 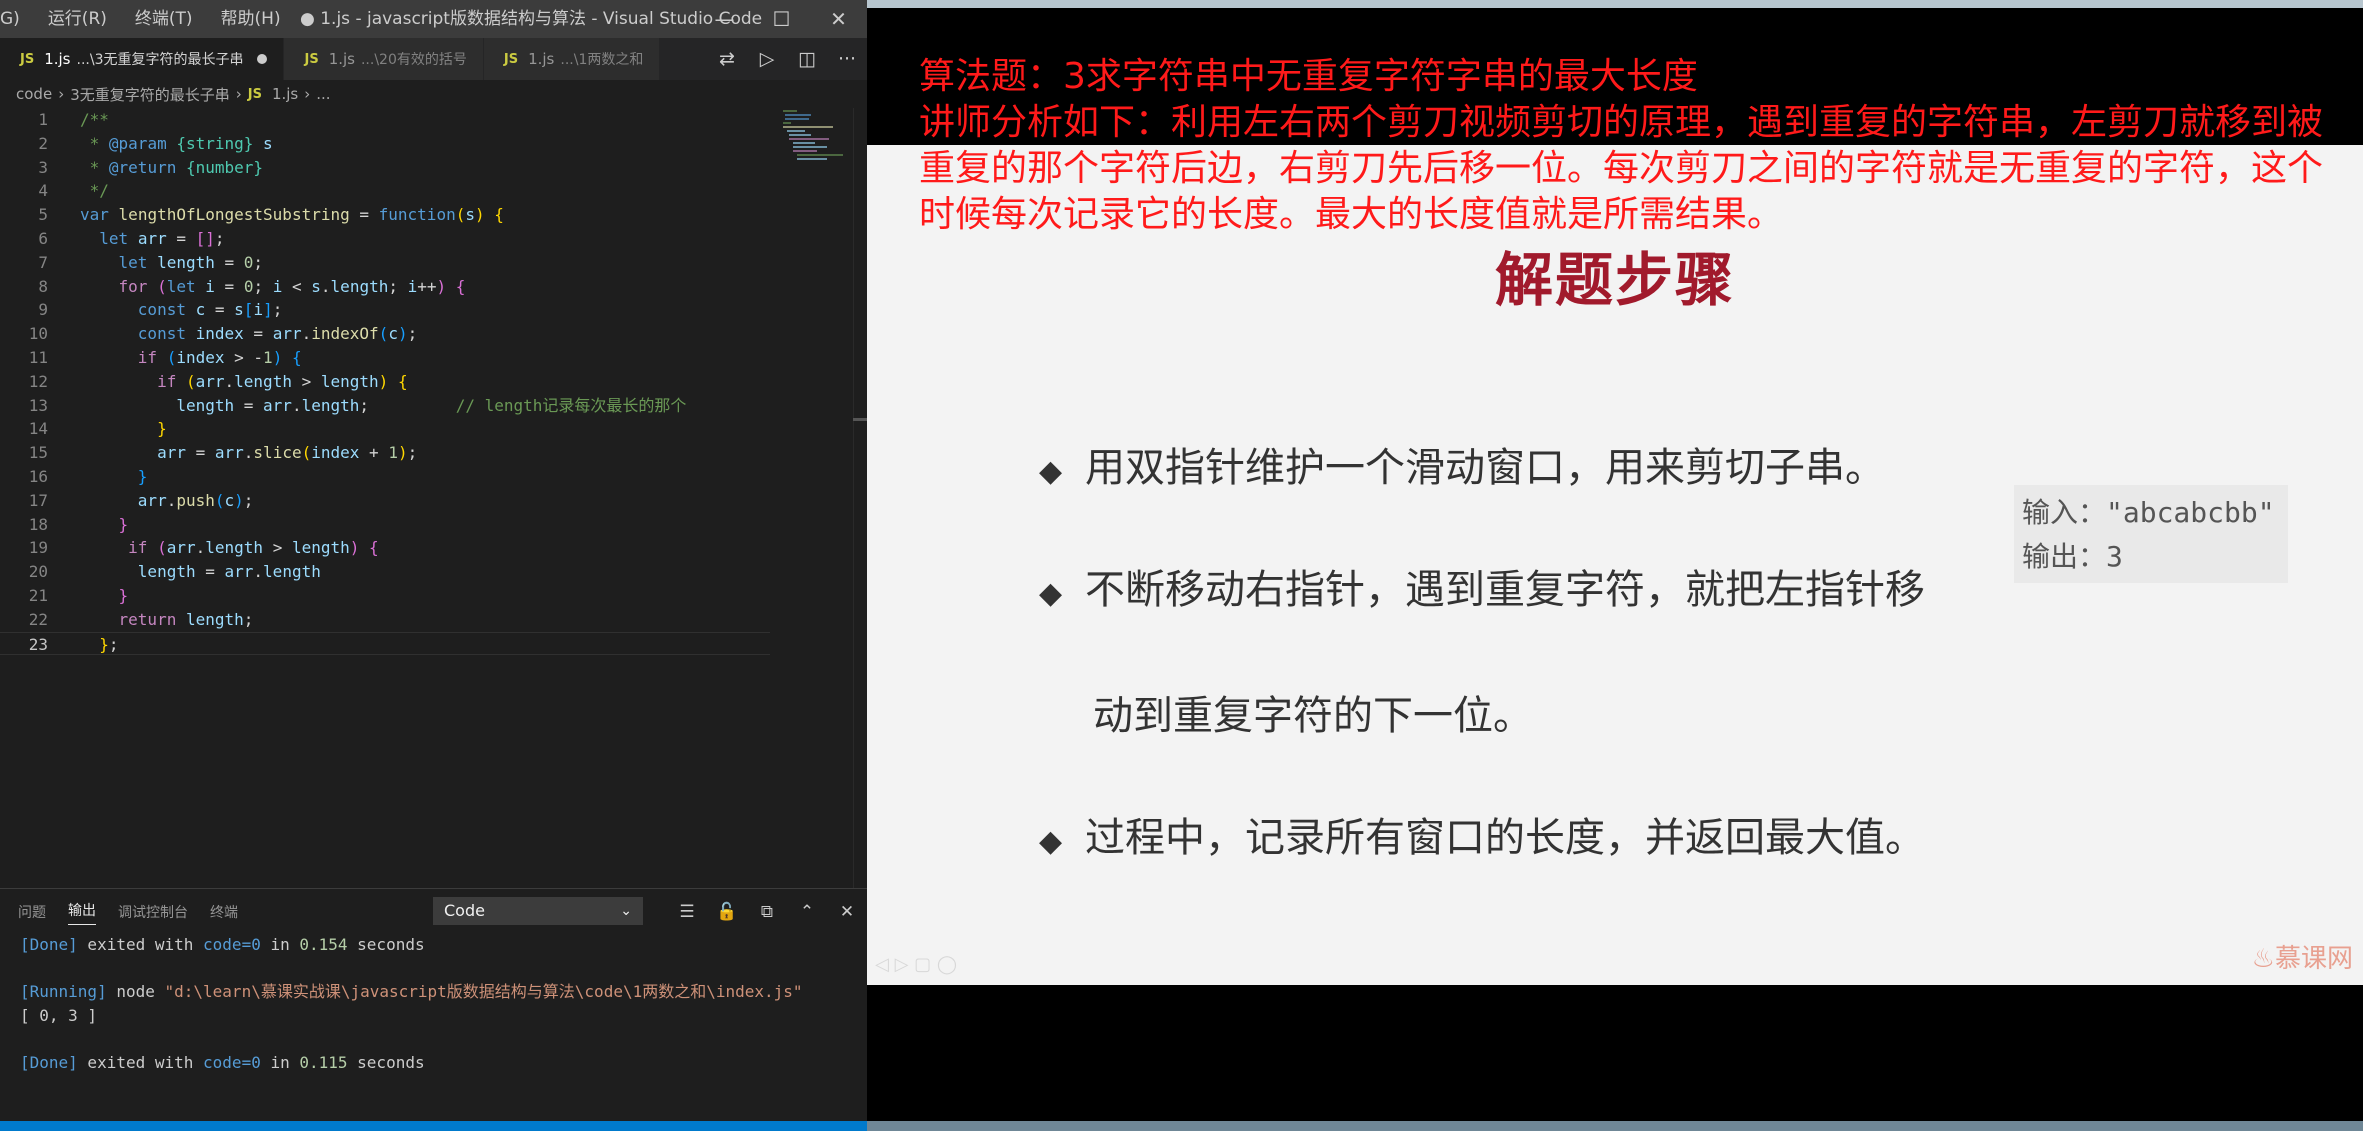 What do you see at coordinates (82, 912) in the screenshot?
I see `tab-output: 输出` at bounding box center [82, 912].